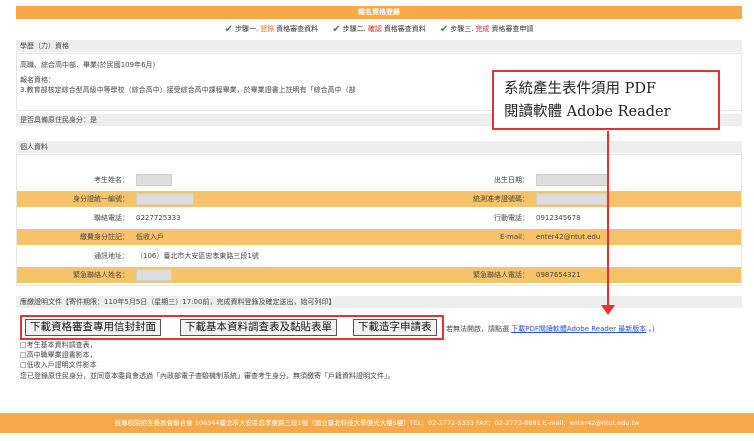  Describe the element at coordinates (93, 327) in the screenshot. I see `download-envelope-button: 下載資格審查專用信封封面` at that location.